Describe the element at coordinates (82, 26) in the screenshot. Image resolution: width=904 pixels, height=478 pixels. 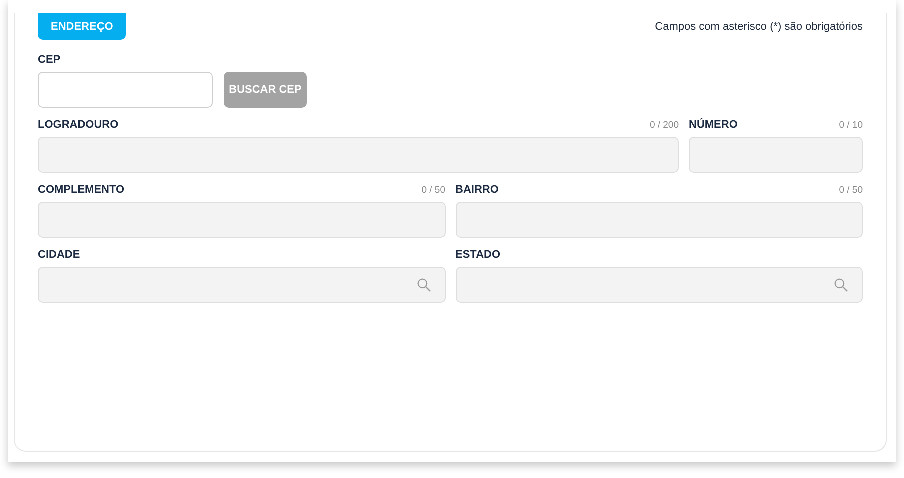
I see `section-tab: ENDEREÇO` at that location.